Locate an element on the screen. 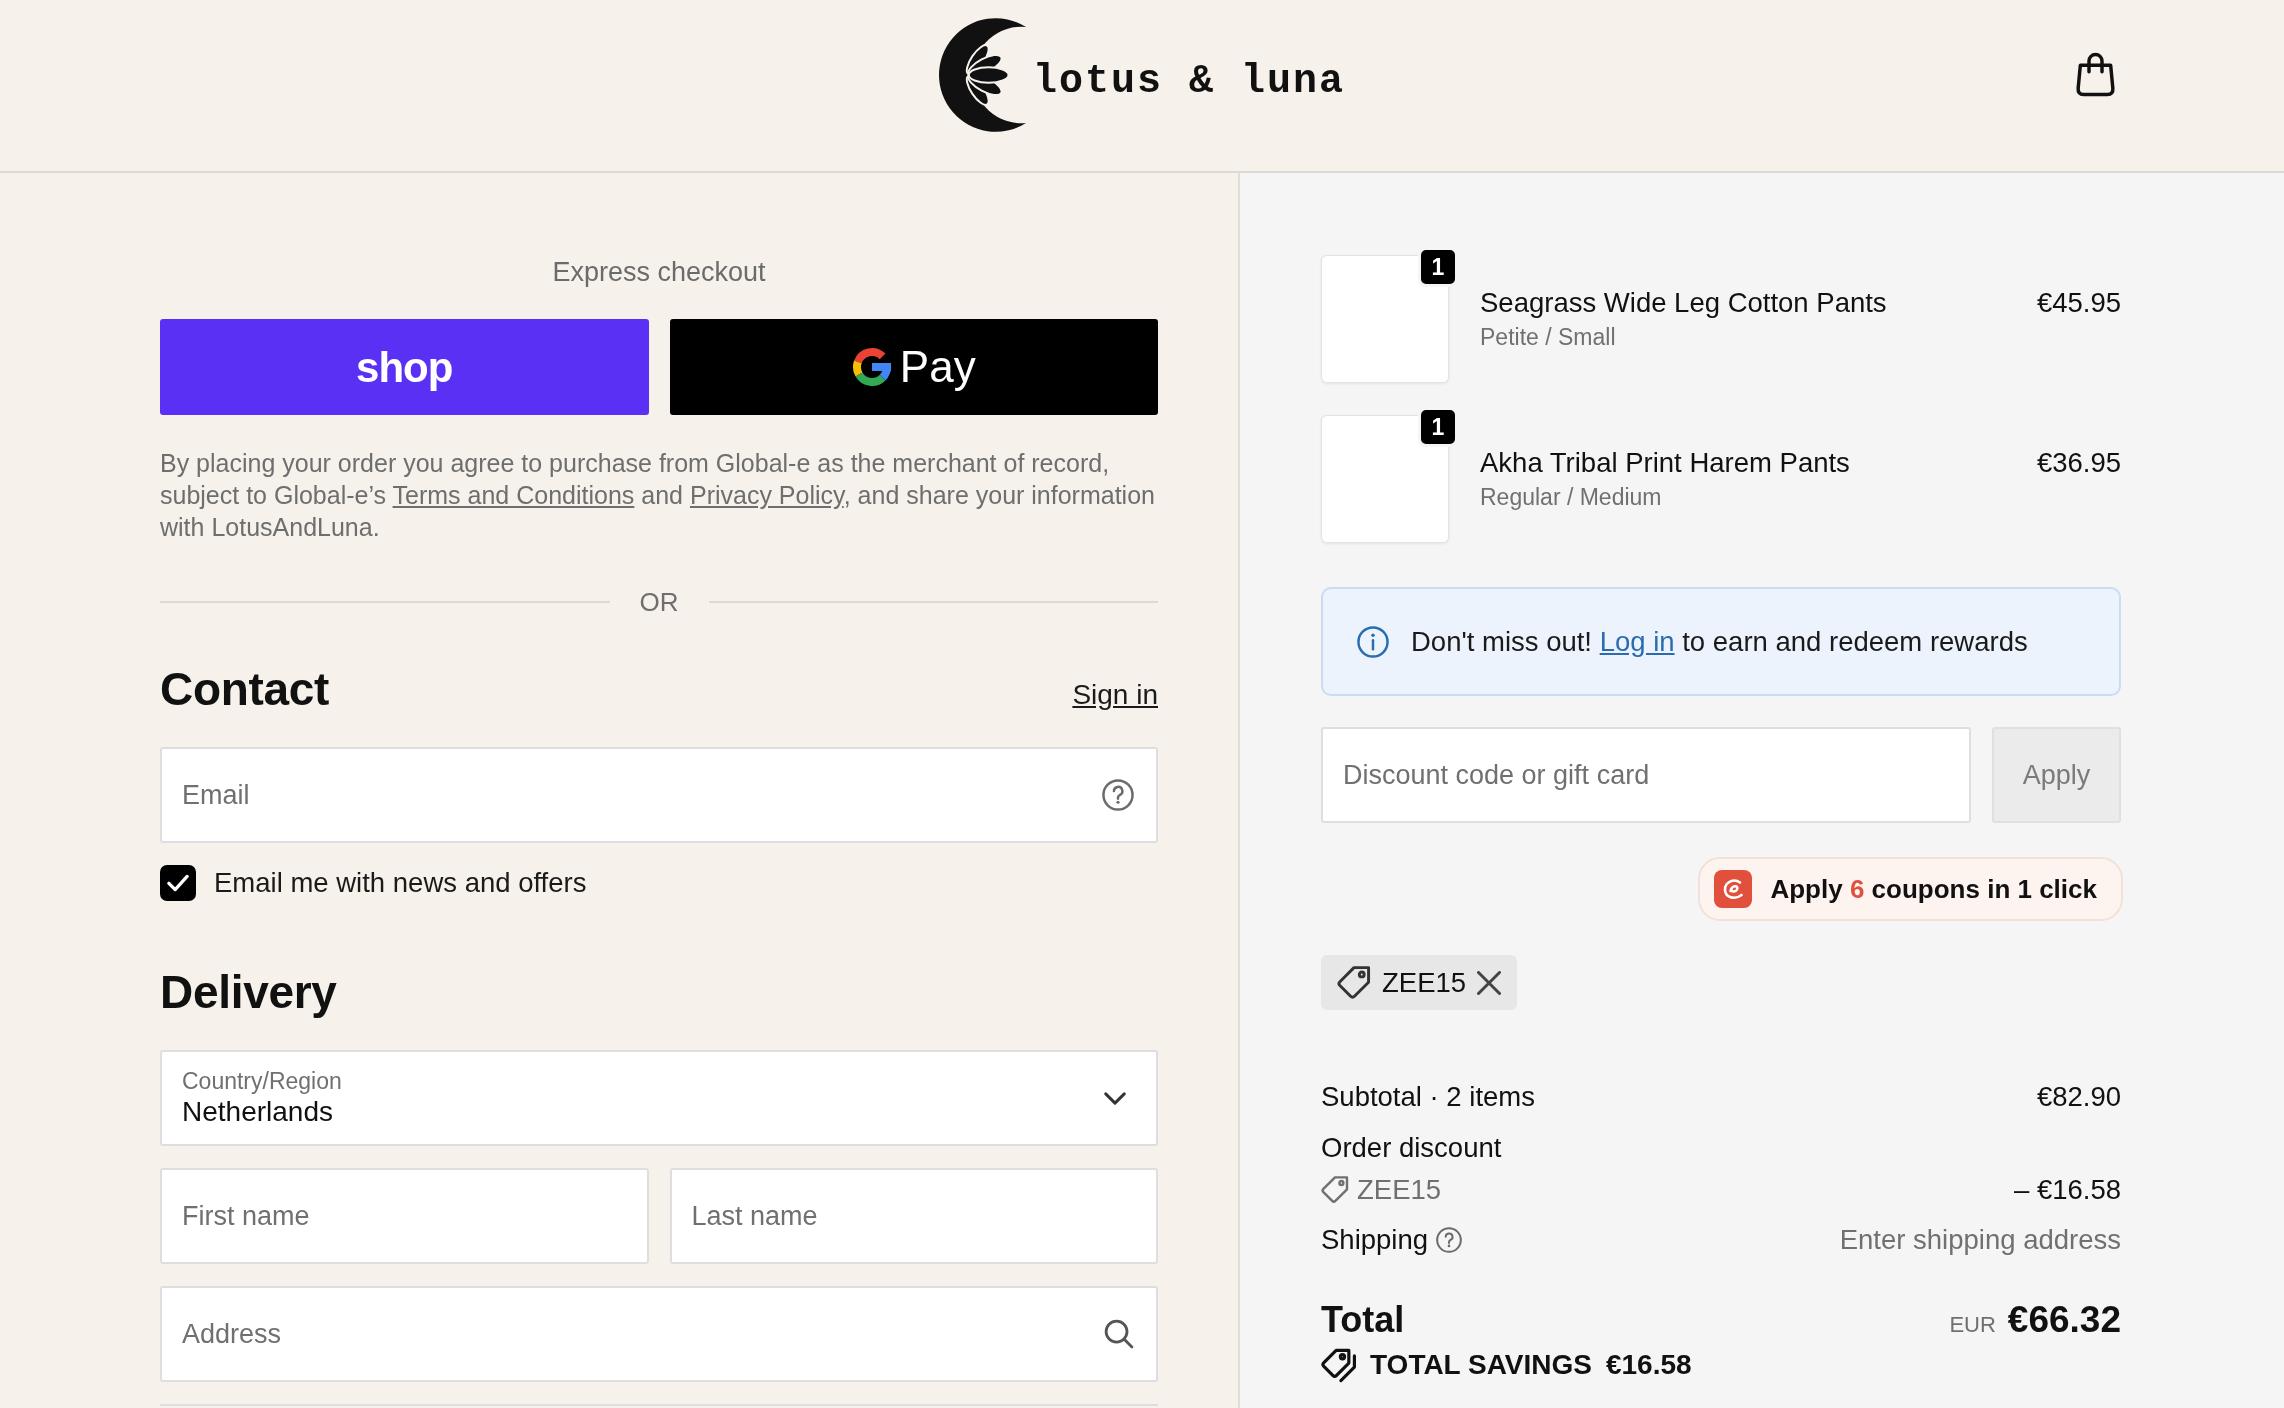 This screenshot has width=2284, height=1408. pay-button: Pay is located at coordinates (913, 367).